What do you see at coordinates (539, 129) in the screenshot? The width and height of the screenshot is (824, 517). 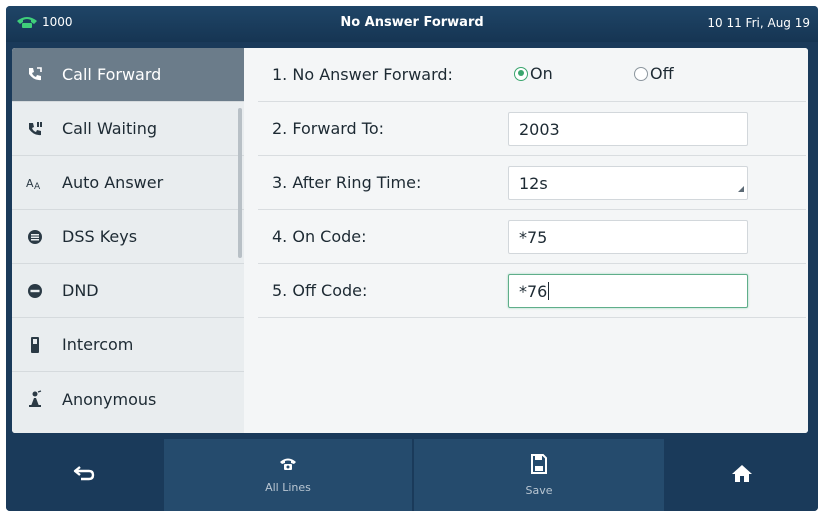 I see `forward-to-value: 2003` at bounding box center [539, 129].